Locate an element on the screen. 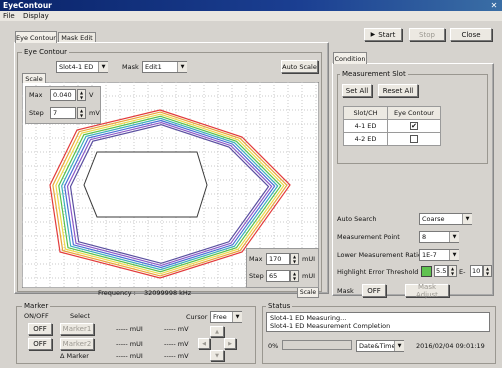 This screenshot has height=368, width=502. slot-select: Slot4-1 ED ▼ is located at coordinates (82, 67).